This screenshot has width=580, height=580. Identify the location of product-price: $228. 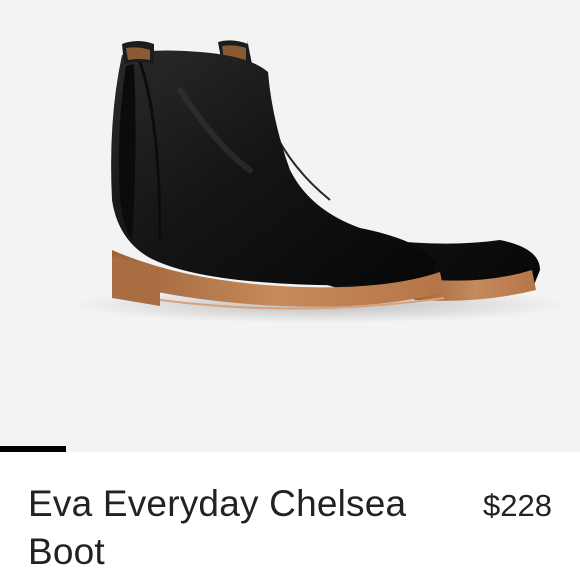
(517, 505).